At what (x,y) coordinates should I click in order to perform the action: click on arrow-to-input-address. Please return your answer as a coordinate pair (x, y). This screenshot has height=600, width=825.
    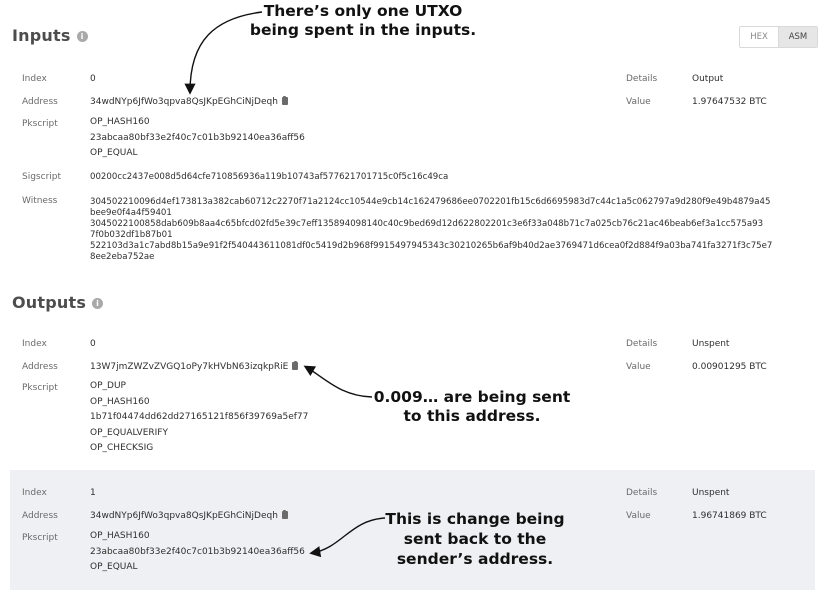
    Looking at the image, I should click on (223, 53).